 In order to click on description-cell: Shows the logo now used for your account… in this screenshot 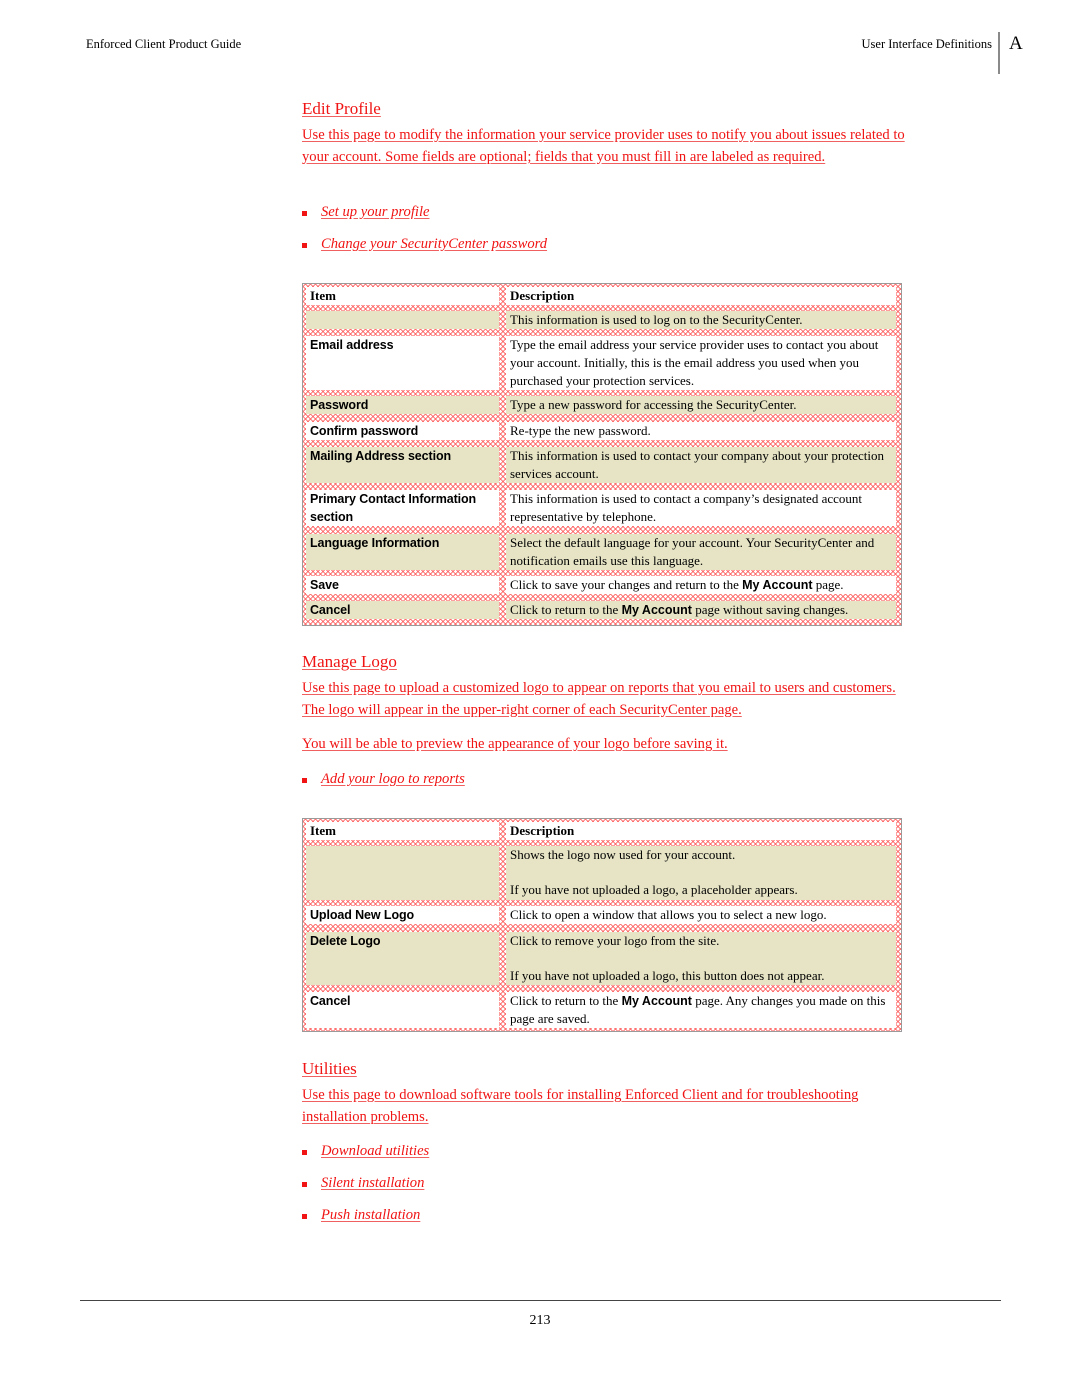, I will do `click(701, 873)`.